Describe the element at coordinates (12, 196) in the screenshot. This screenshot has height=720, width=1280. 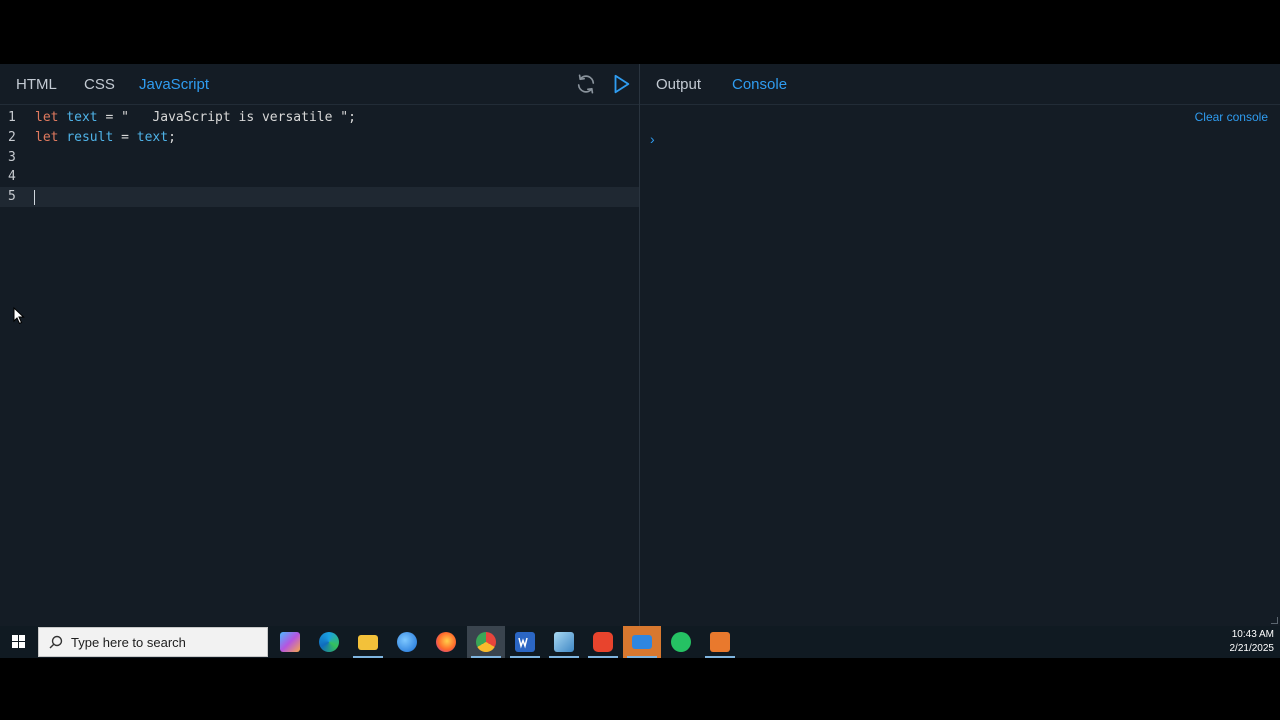
I see `line-number: 5` at that location.